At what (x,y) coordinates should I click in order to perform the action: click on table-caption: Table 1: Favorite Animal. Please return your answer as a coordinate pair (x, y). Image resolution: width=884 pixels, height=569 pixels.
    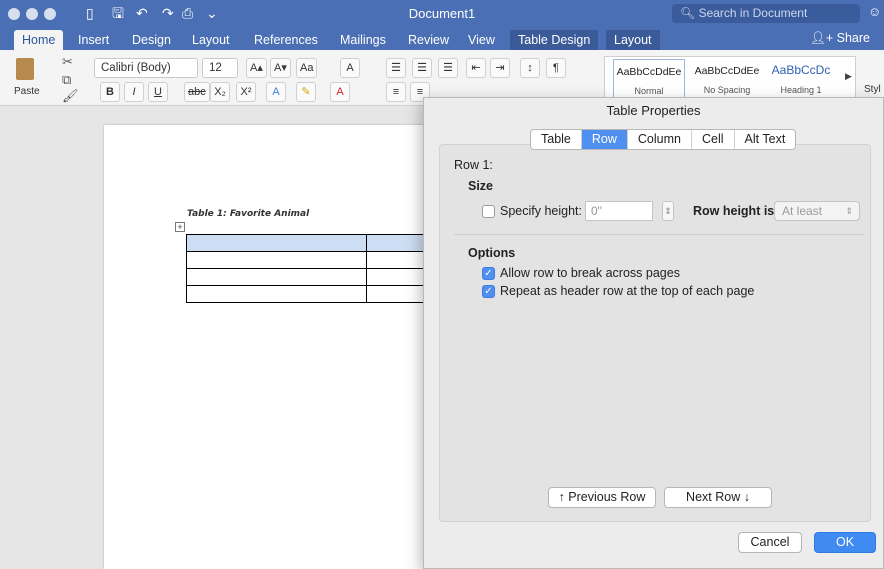
    Looking at the image, I should click on (248, 214).